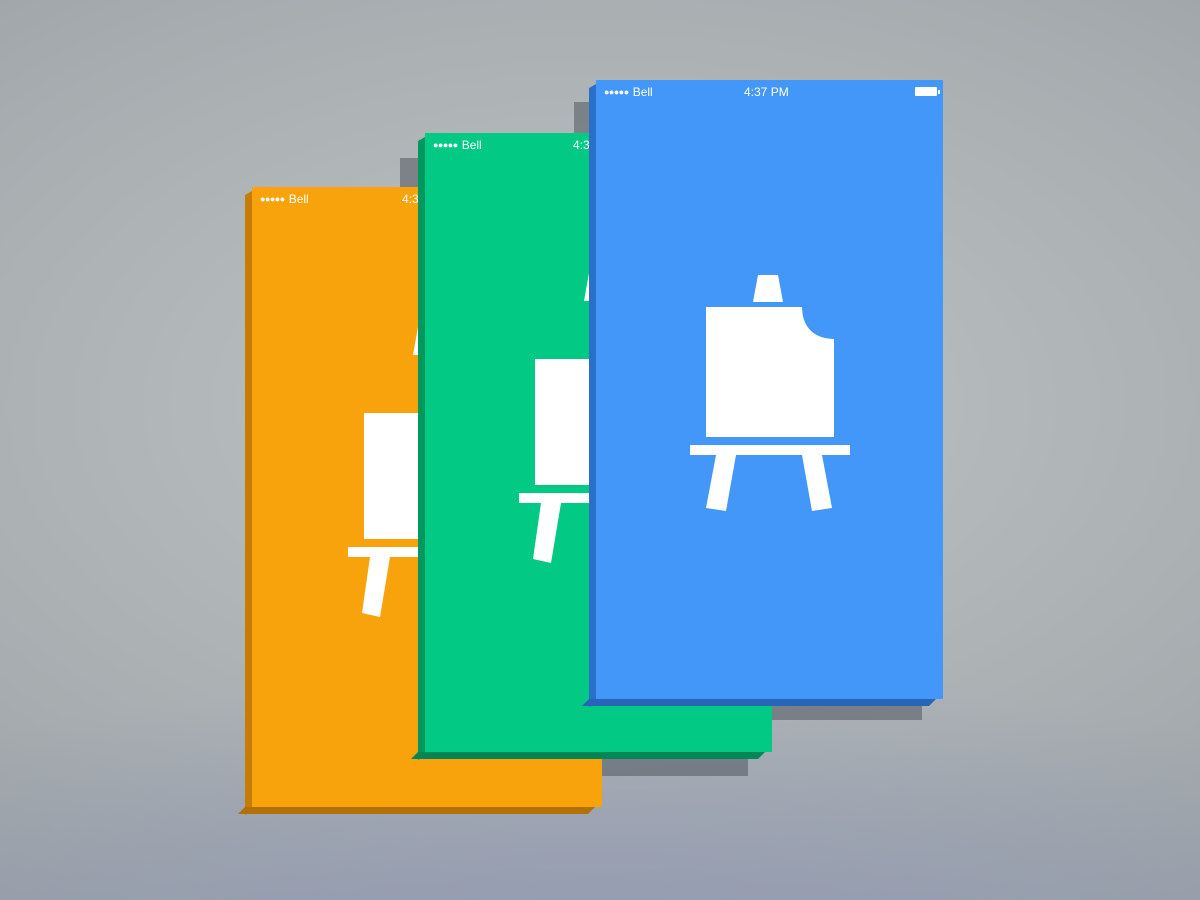 This screenshot has height=900, width=1200. What do you see at coordinates (421, 449) in the screenshot?
I see `green-screen-edge` at bounding box center [421, 449].